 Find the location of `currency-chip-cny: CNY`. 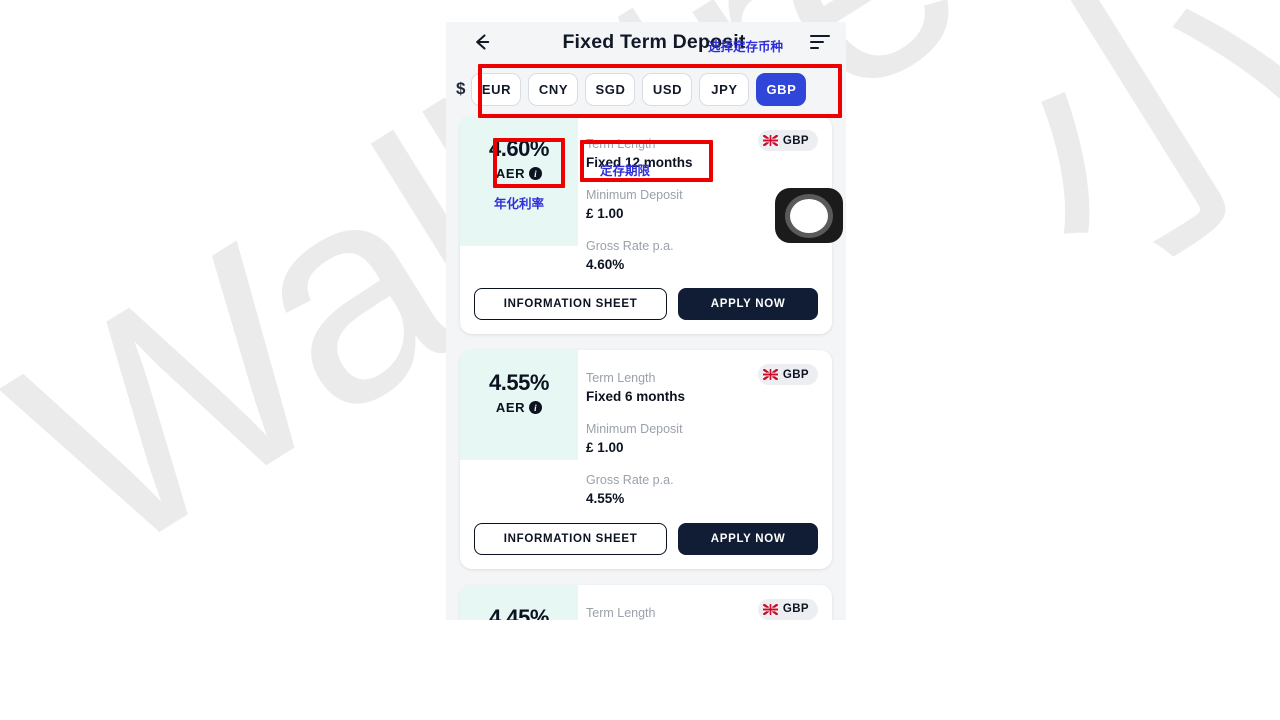

currency-chip-cny: CNY is located at coordinates (553, 89).